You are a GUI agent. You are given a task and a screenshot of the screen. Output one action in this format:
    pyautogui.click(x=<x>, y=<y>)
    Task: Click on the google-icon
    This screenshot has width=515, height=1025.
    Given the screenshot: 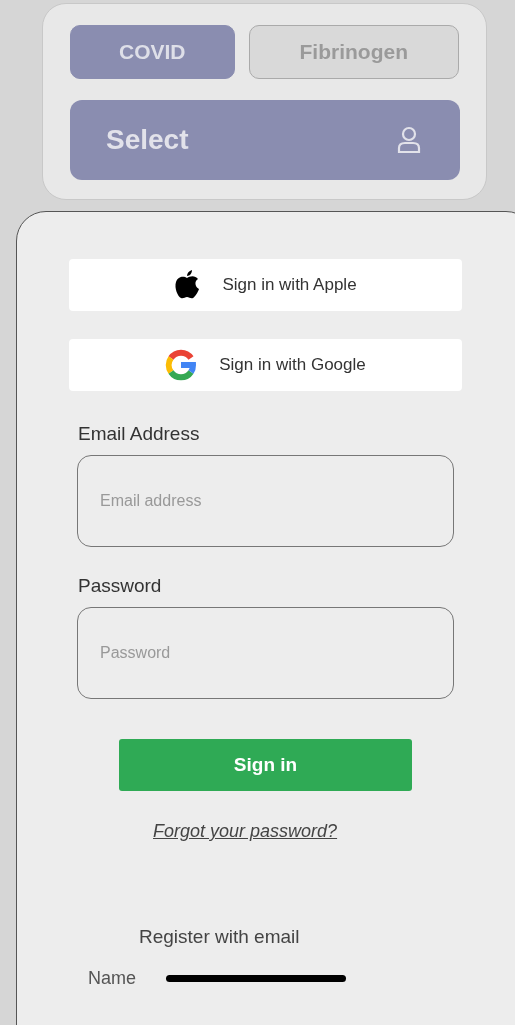 What is the action you would take?
    pyautogui.click(x=181, y=365)
    